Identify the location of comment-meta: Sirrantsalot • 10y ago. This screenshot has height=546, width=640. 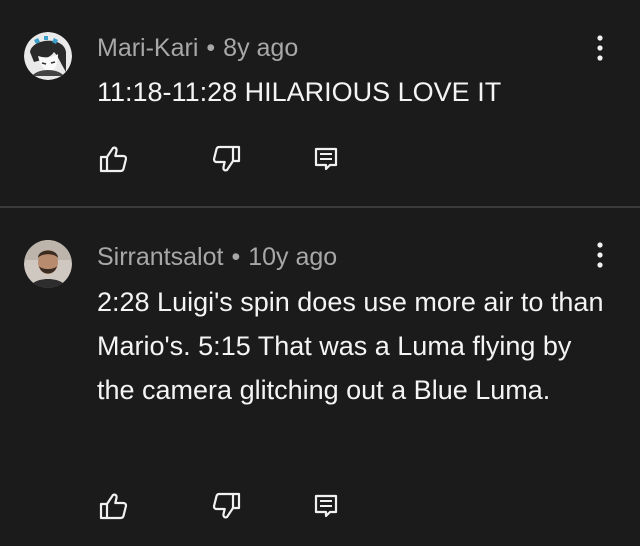
(217, 257).